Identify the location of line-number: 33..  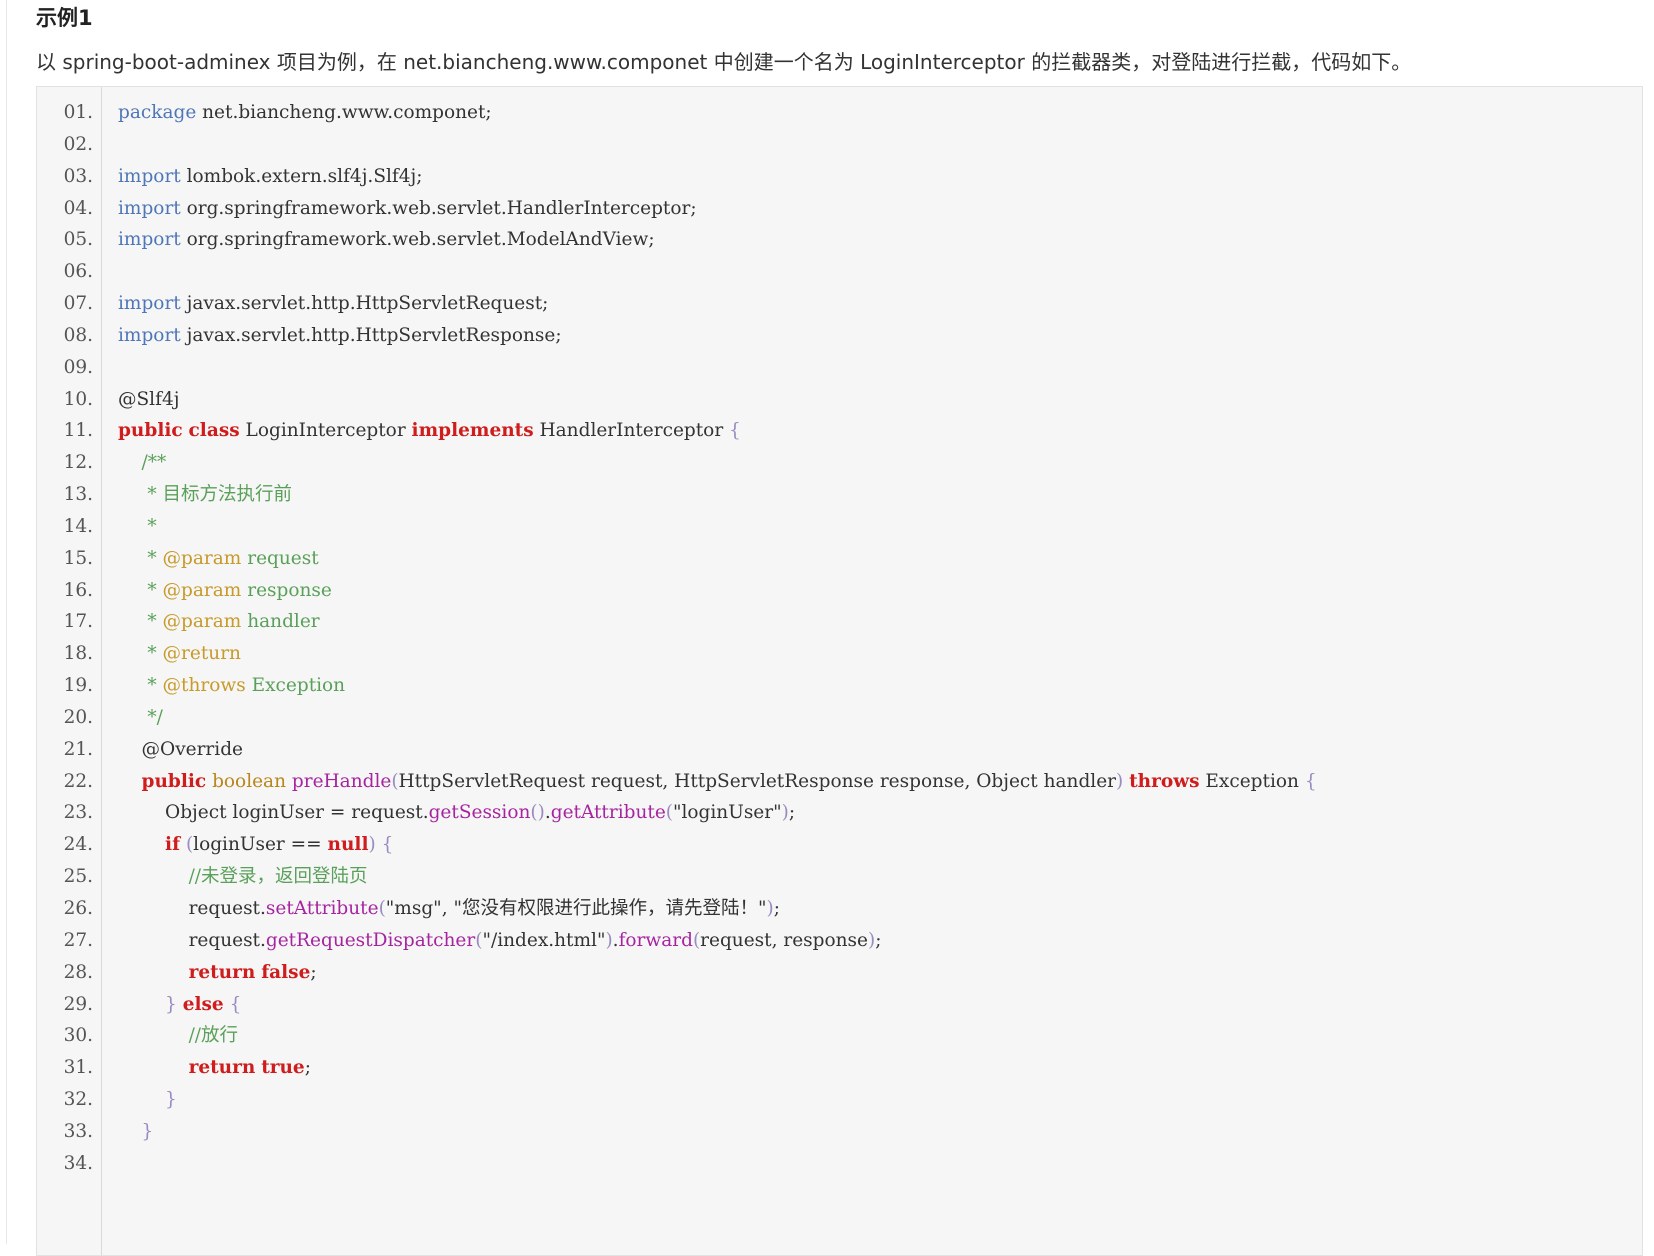
(78, 1131).